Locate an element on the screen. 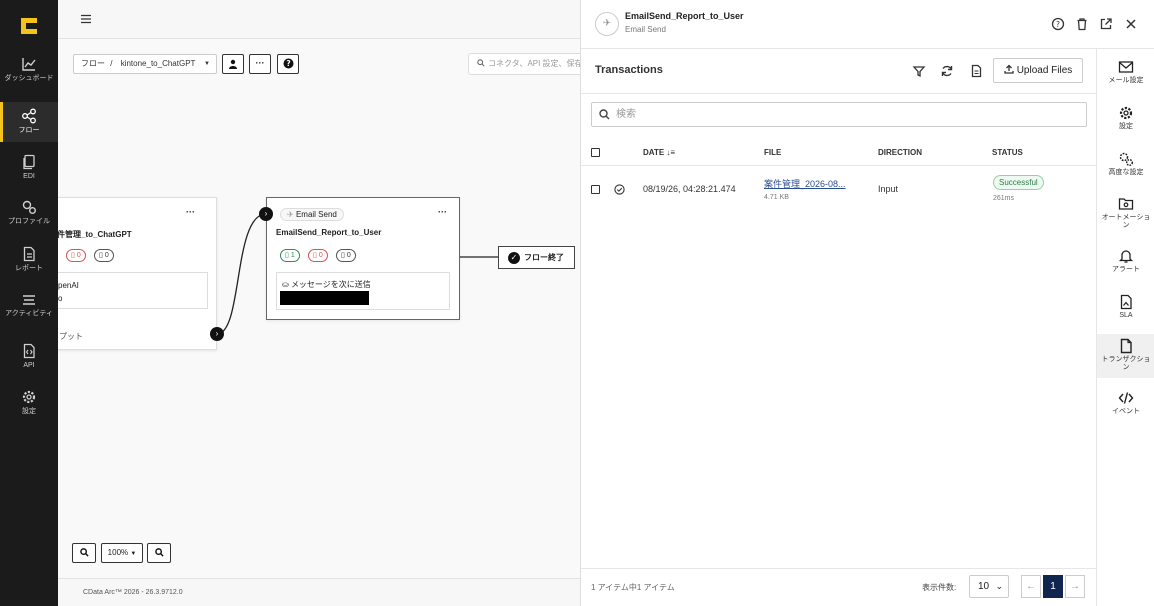  cdata-logo-icon is located at coordinates (29, 26).